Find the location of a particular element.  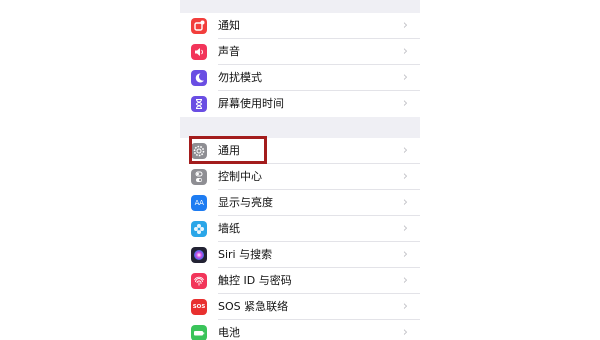

notifications-icon is located at coordinates (199, 26).